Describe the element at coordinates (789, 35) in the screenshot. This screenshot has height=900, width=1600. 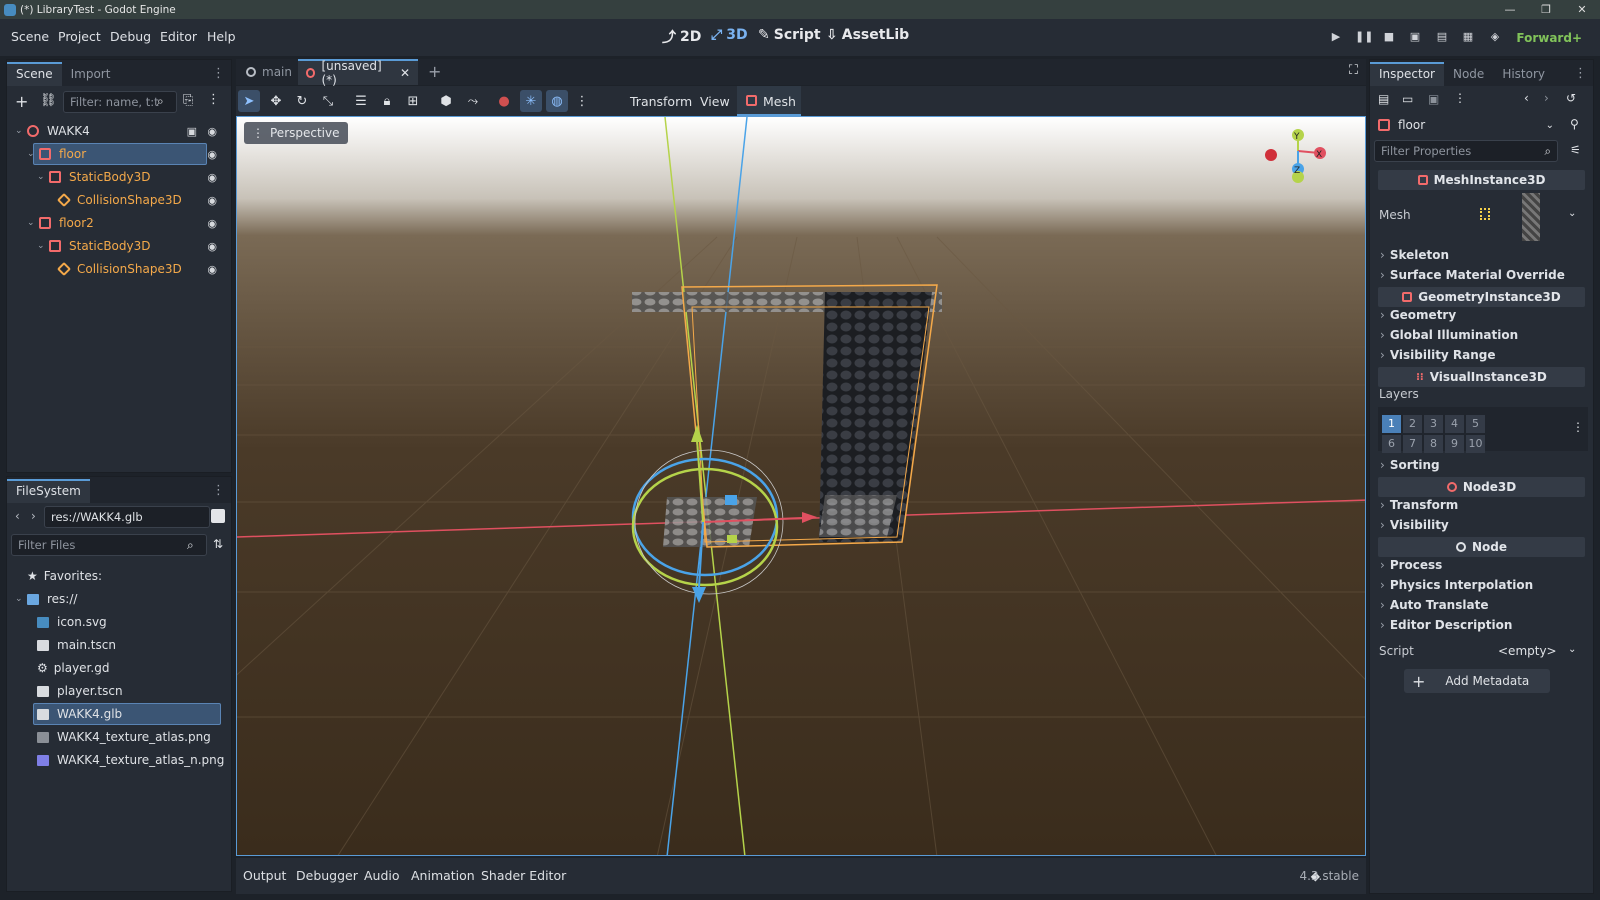
I see `workspace-script-button: ✎ Script` at that location.